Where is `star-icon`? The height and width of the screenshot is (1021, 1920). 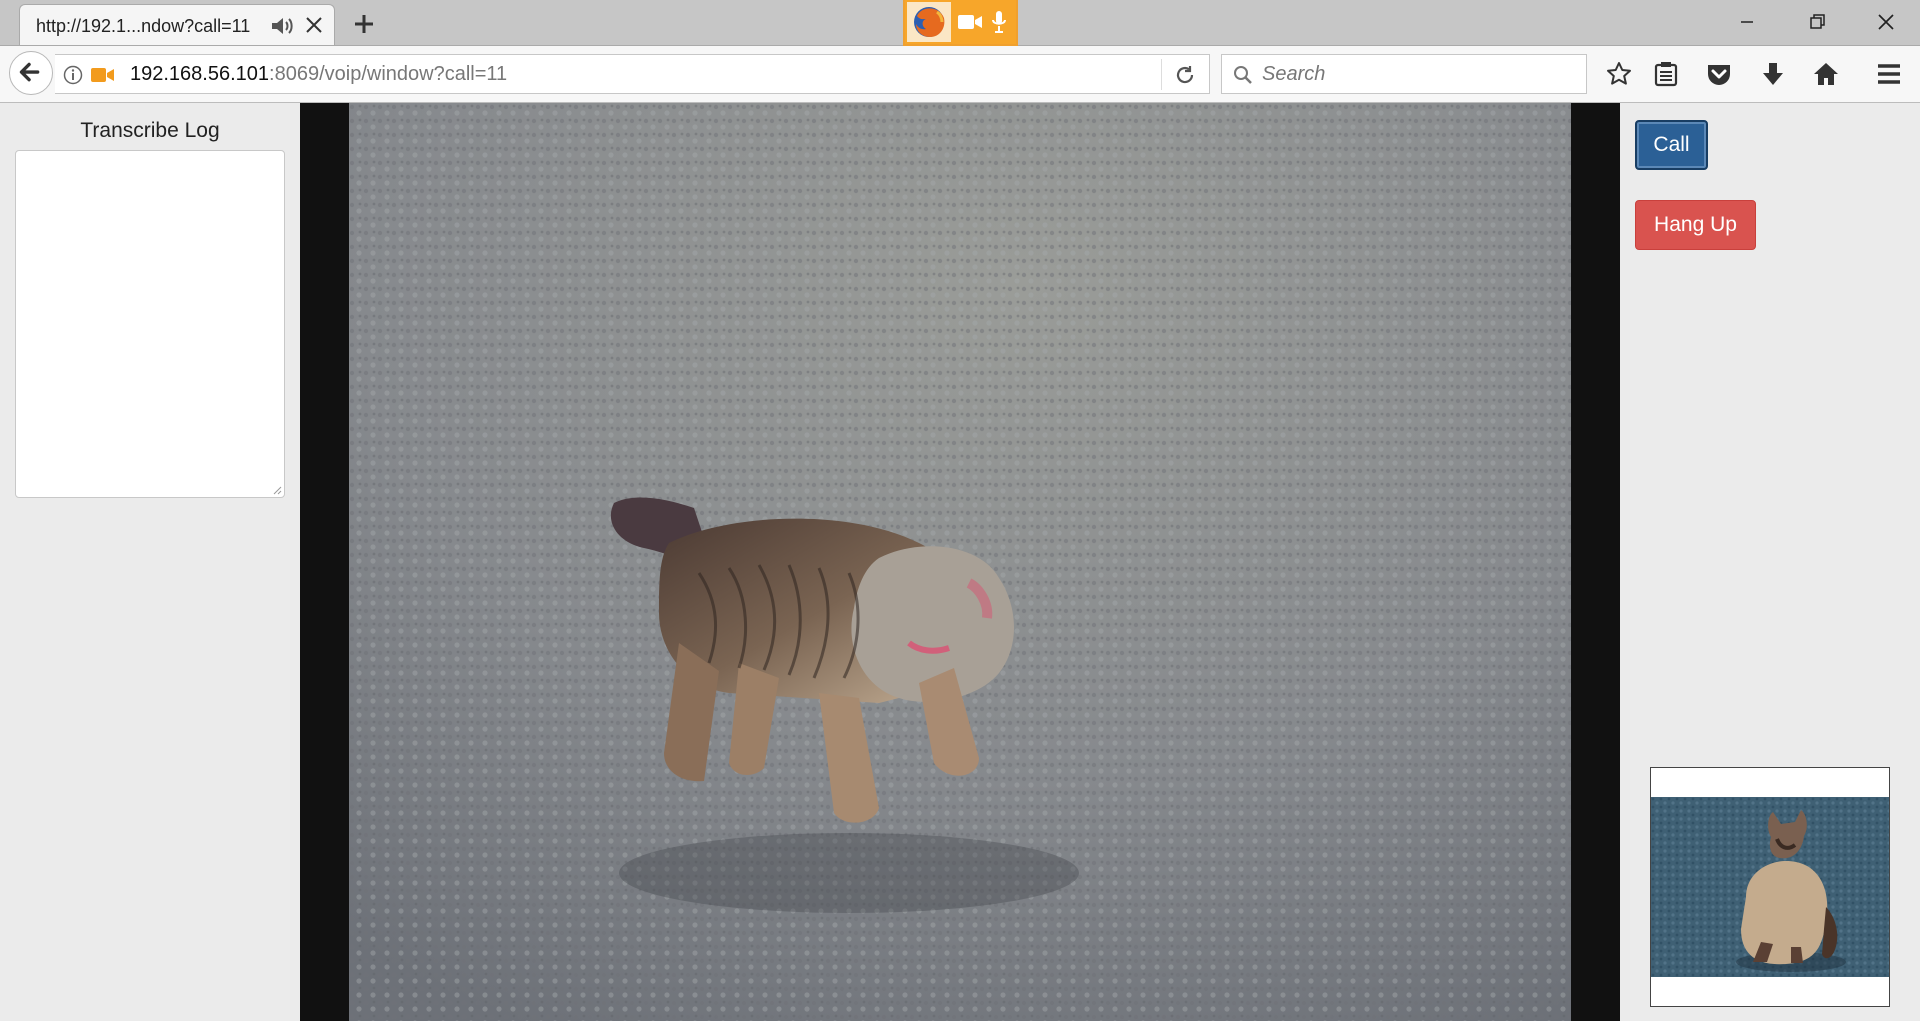
star-icon is located at coordinates (1619, 74).